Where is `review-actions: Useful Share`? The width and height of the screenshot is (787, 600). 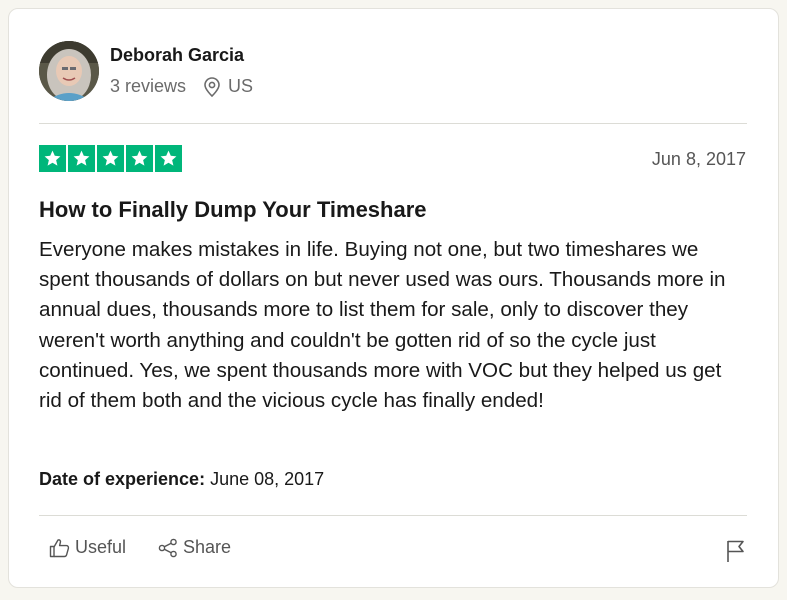
review-actions: Useful Share is located at coordinates (140, 547).